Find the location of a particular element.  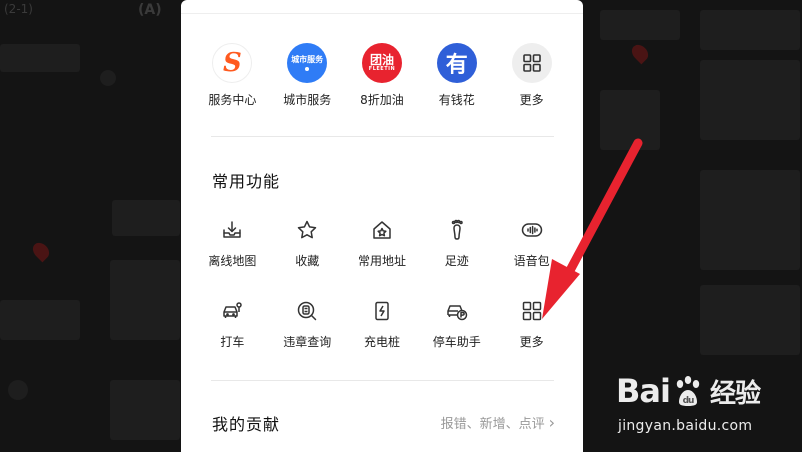

app-more: 更多 is located at coordinates (531, 75).